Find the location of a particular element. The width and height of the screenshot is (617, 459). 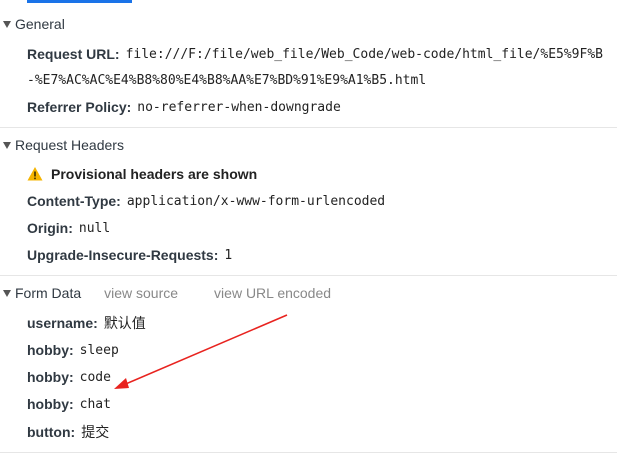

active-tab-indicator is located at coordinates (79, 1).